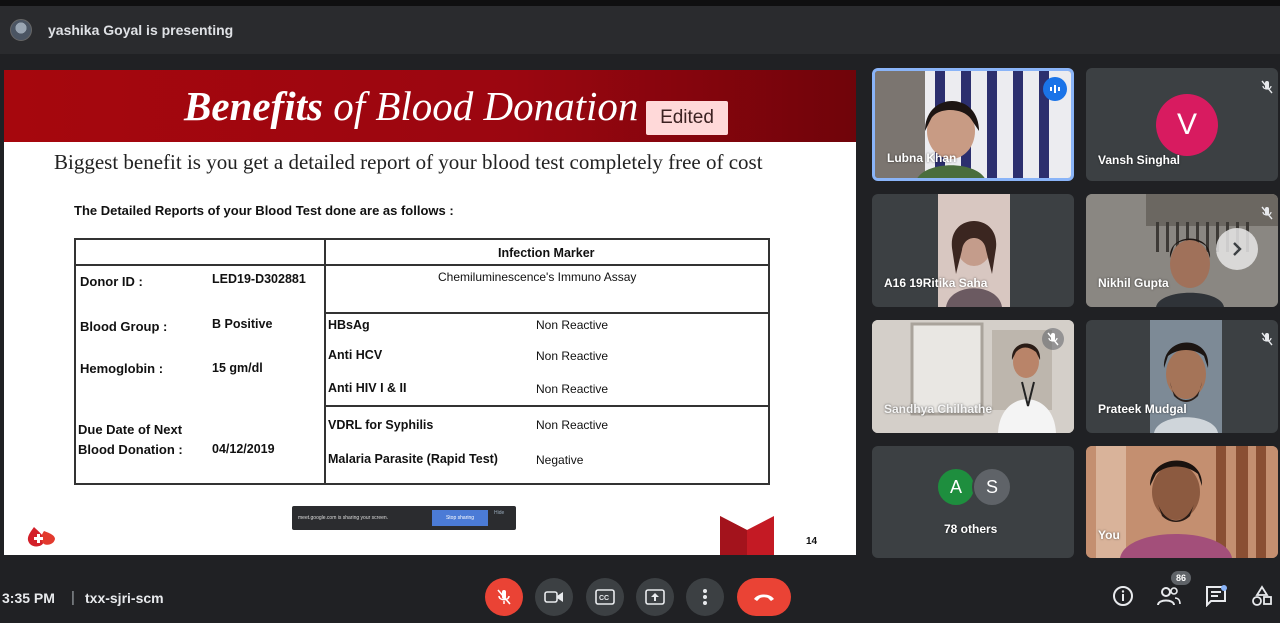  I want to click on test-name: Malaria Parasite (Rapid Test), so click(413, 459).